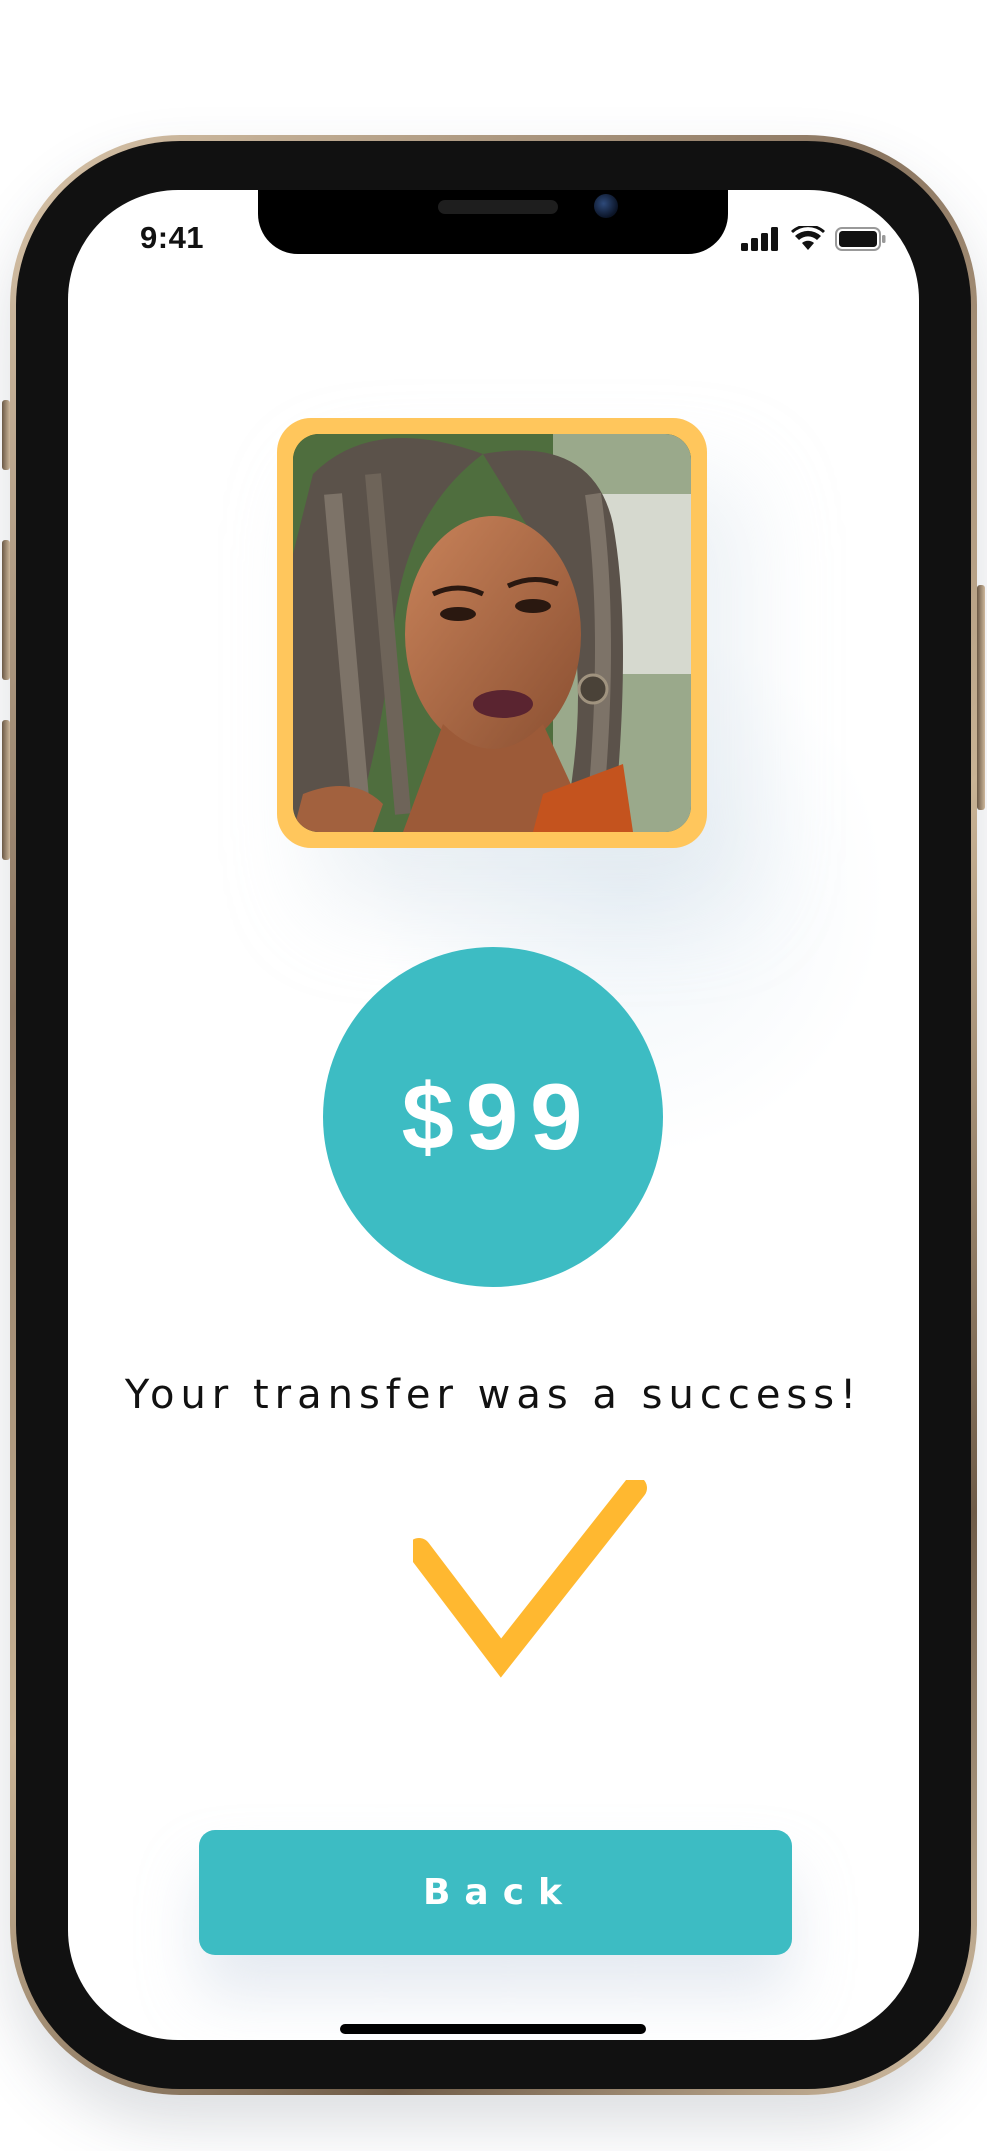 This screenshot has height=2151, width=987. What do you see at coordinates (808, 238) in the screenshot?
I see `wifi-icon` at bounding box center [808, 238].